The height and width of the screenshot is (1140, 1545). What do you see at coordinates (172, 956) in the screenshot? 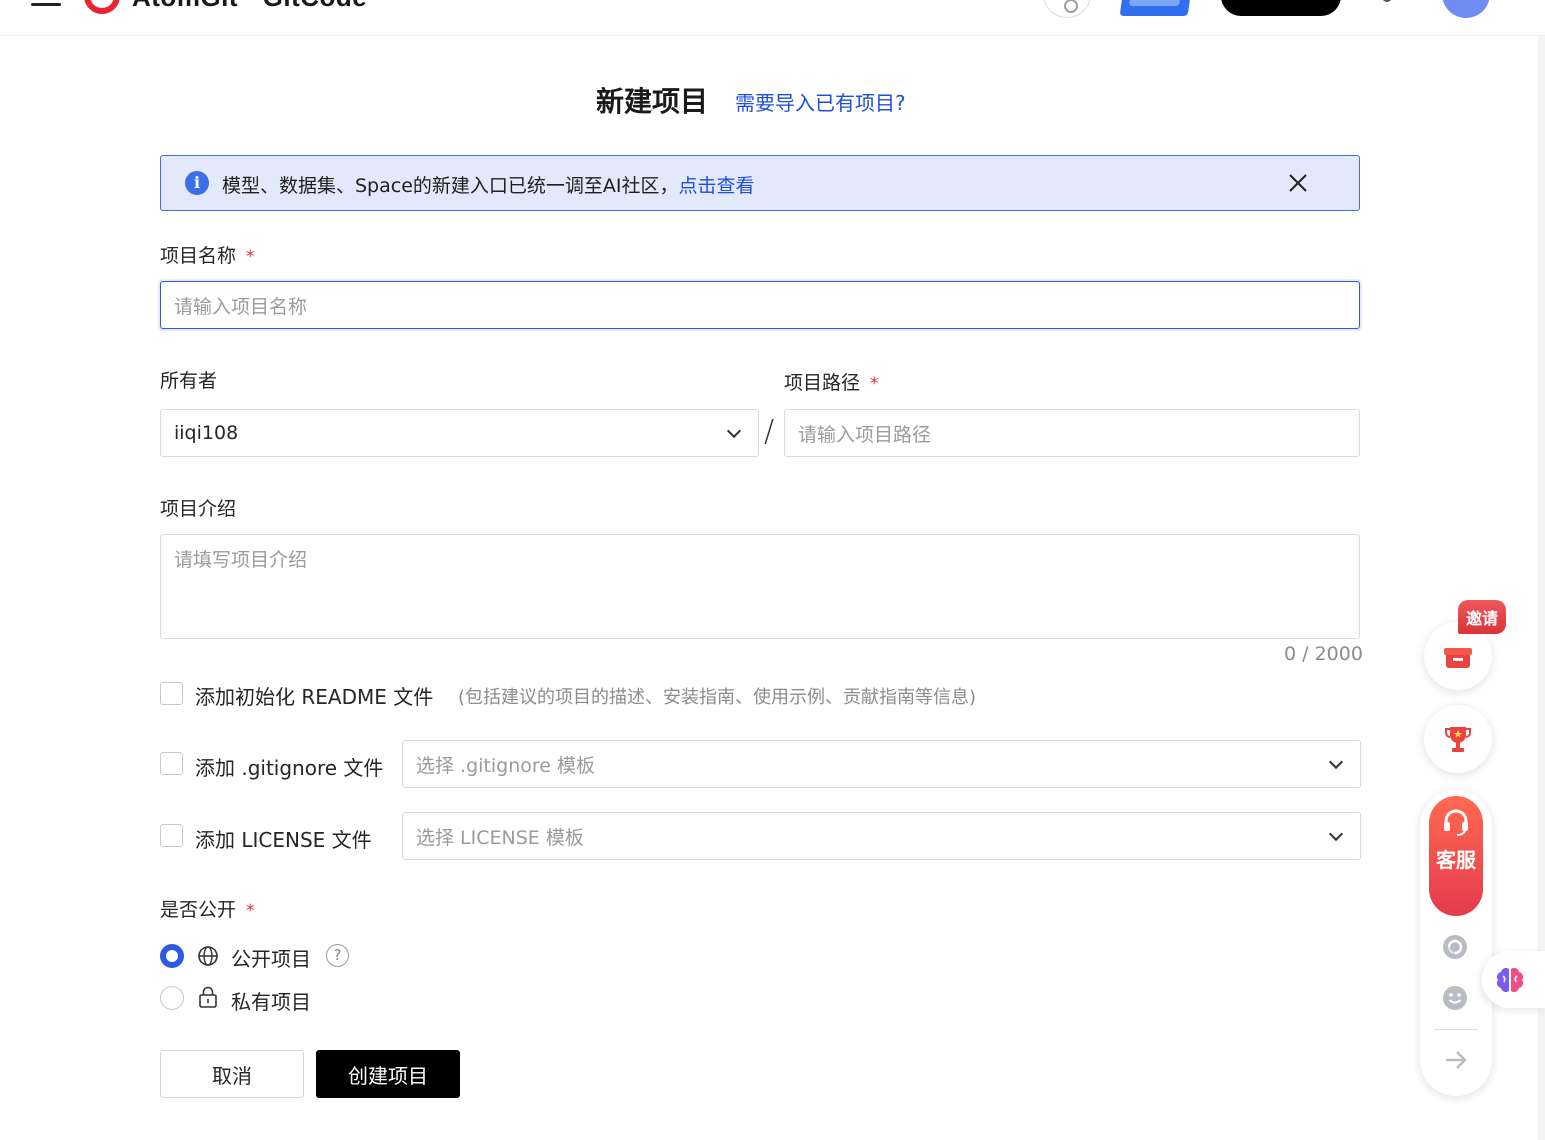
I see `public-radio` at bounding box center [172, 956].